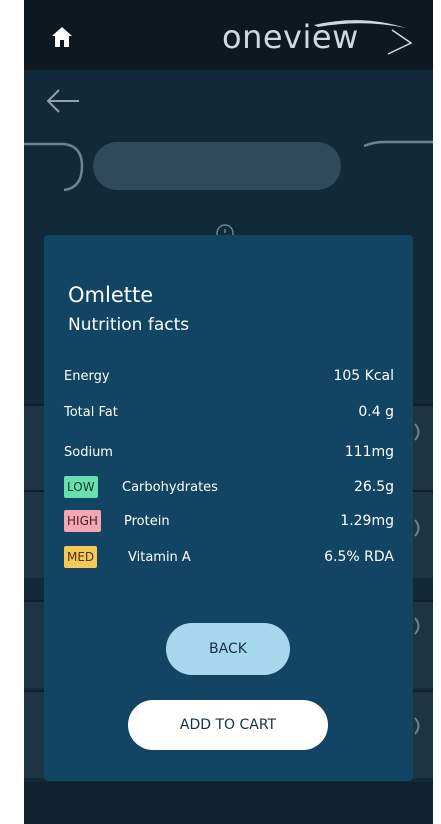 This screenshot has width=441, height=824. Describe the element at coordinates (363, 37) in the screenshot. I see `logo-swoosh` at that location.